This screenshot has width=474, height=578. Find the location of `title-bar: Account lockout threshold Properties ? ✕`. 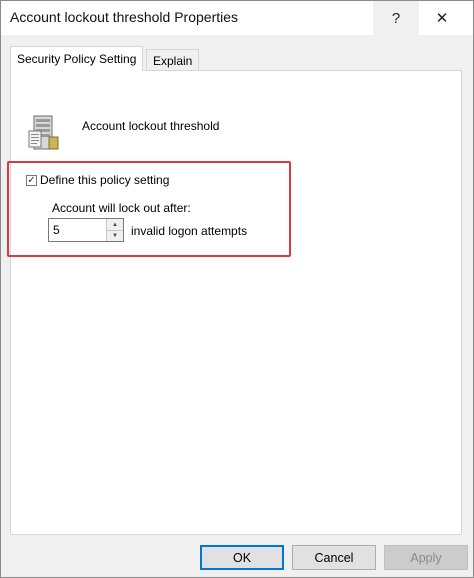

title-bar: Account lockout threshold Properties ? ✕ is located at coordinates (237, 18).